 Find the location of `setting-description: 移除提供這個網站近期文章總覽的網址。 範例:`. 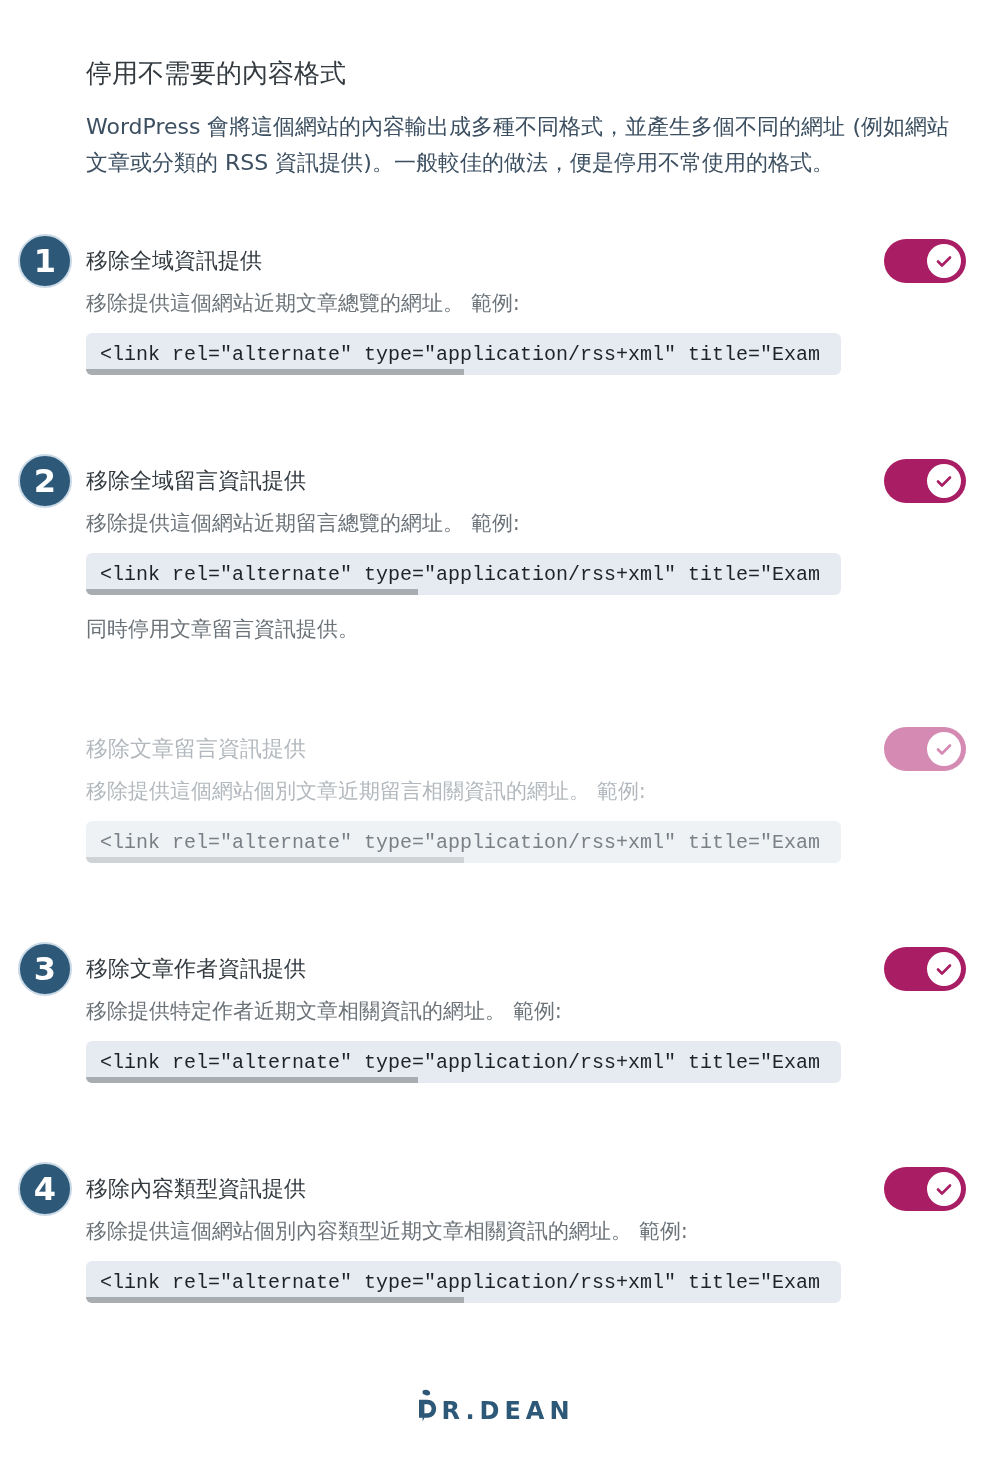

setting-description: 移除提供這個網站近期文章總覽的網址。 範例: is located at coordinates (303, 303).